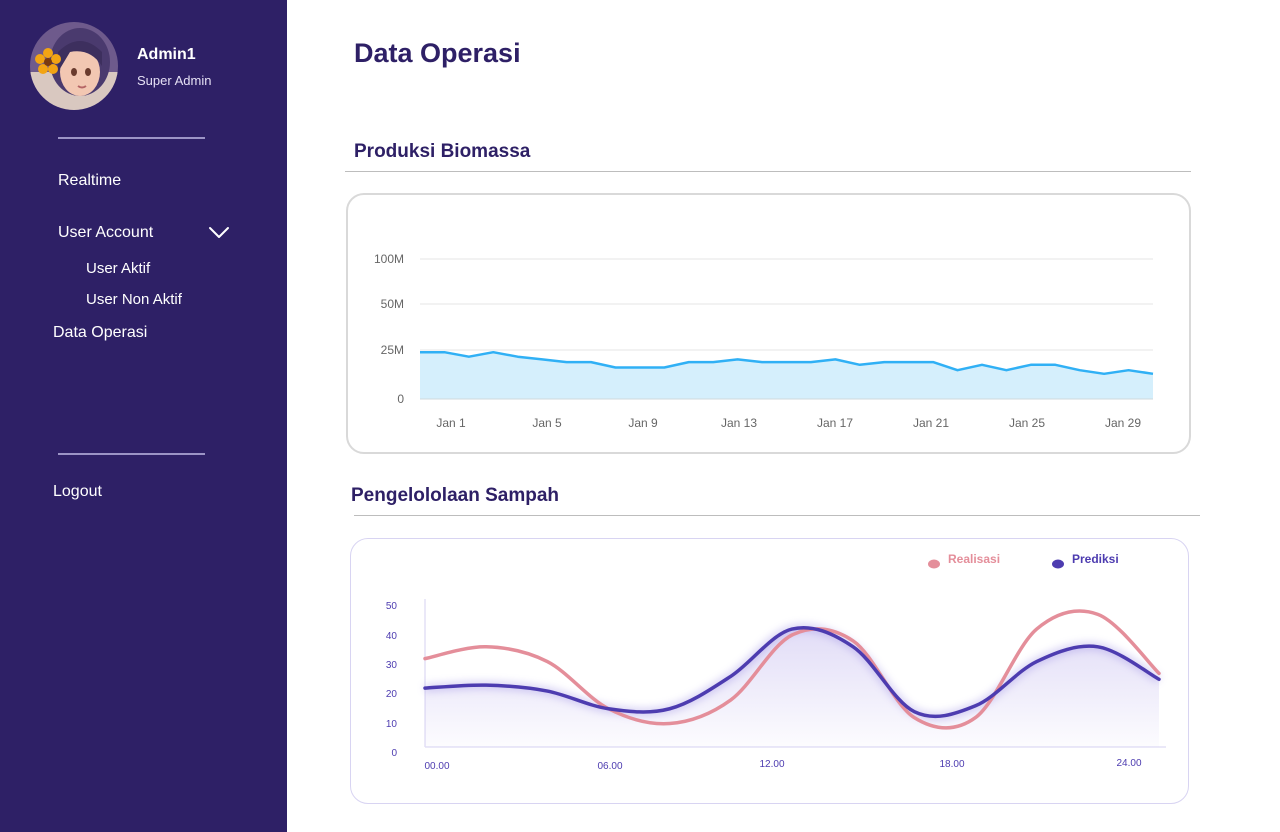  I want to click on page-title: Data Operasi, so click(437, 53).